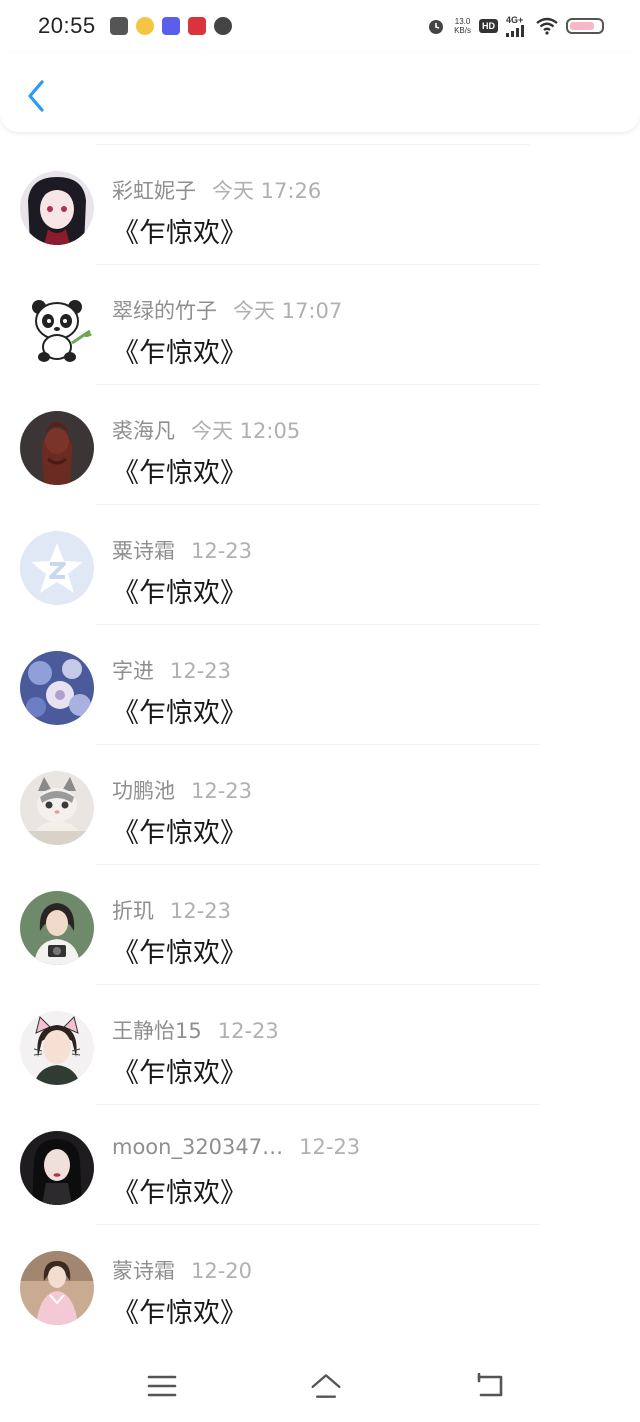 This screenshot has width=640, height=1422. I want to click on list-item: 彩虹妮子 今天 17:26 《乍惊欢》, so click(320, 205).